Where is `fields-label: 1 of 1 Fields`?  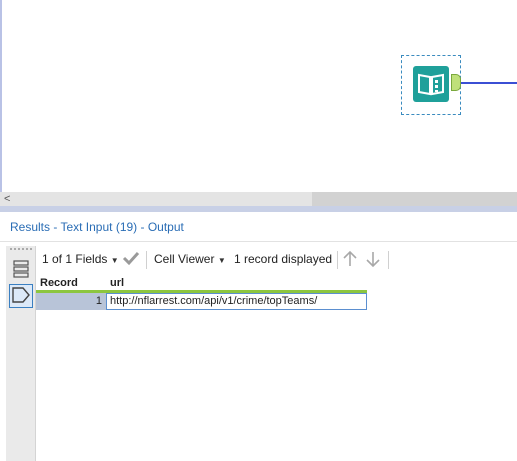 fields-label: 1 of 1 Fields is located at coordinates (75, 259).